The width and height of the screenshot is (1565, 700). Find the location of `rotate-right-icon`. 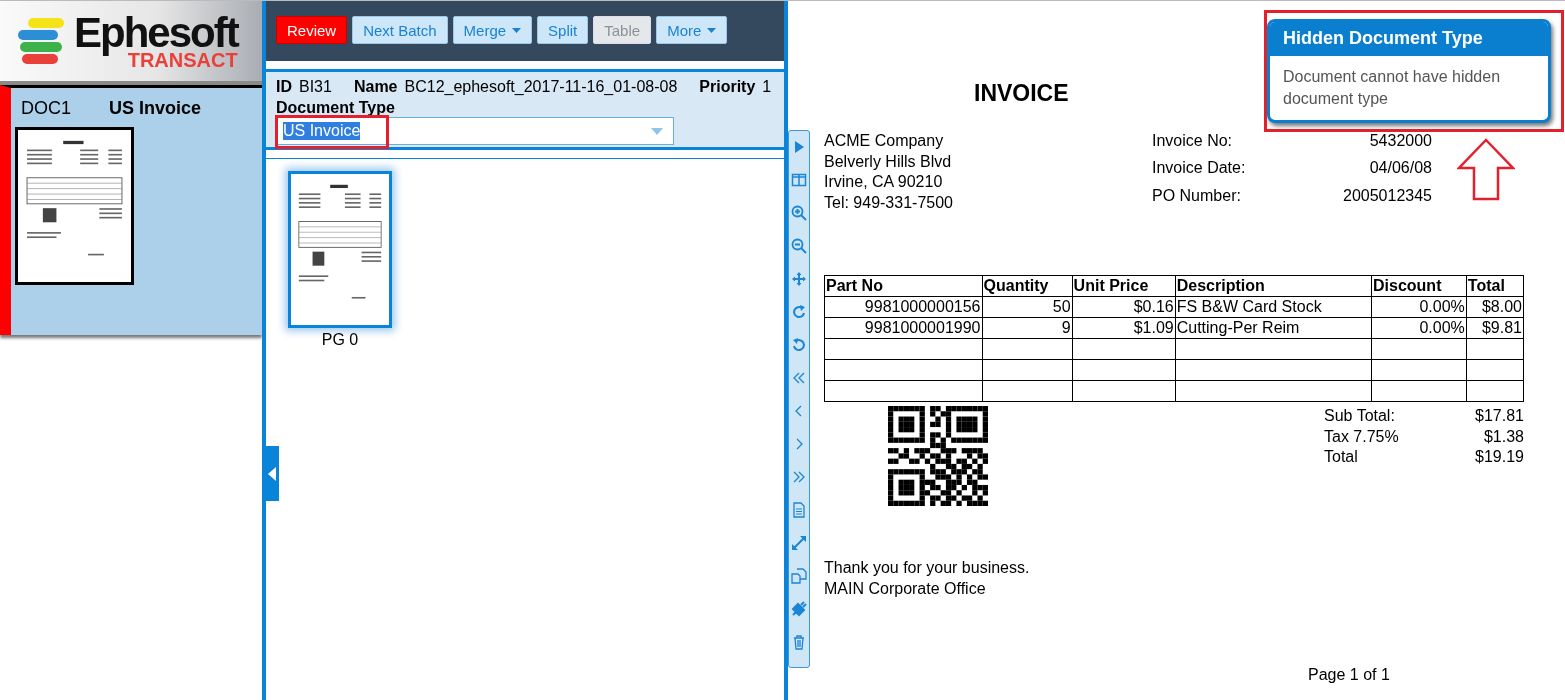

rotate-right-icon is located at coordinates (799, 312).